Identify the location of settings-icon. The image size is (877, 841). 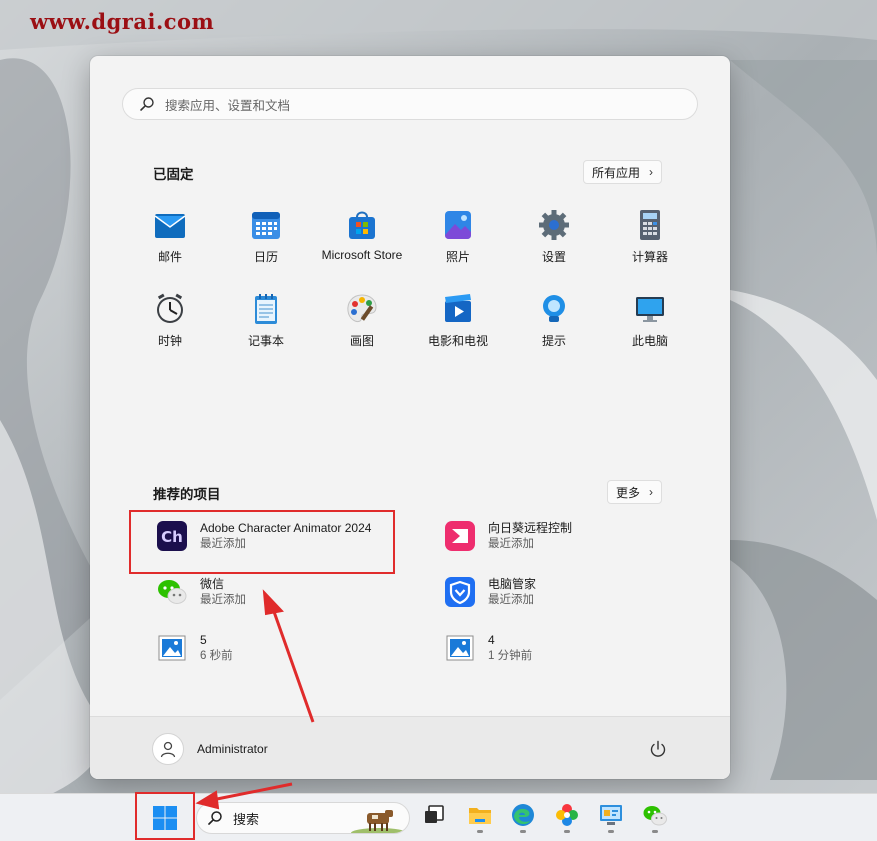
(554, 225).